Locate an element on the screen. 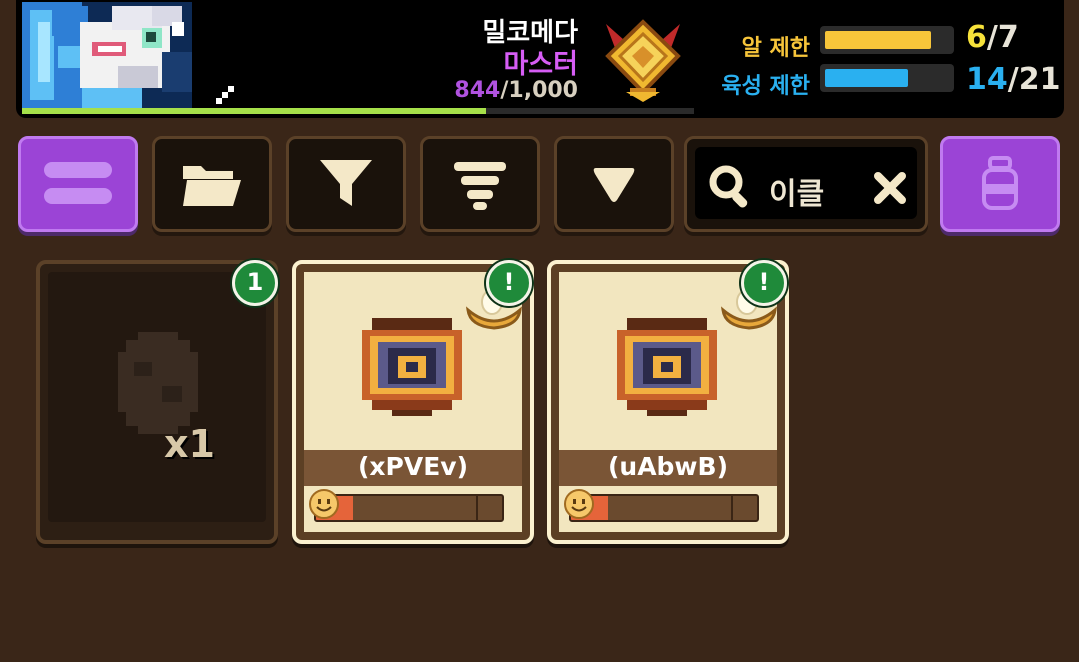 This screenshot has width=1079, height=662. filter-icon is located at coordinates (346, 183).